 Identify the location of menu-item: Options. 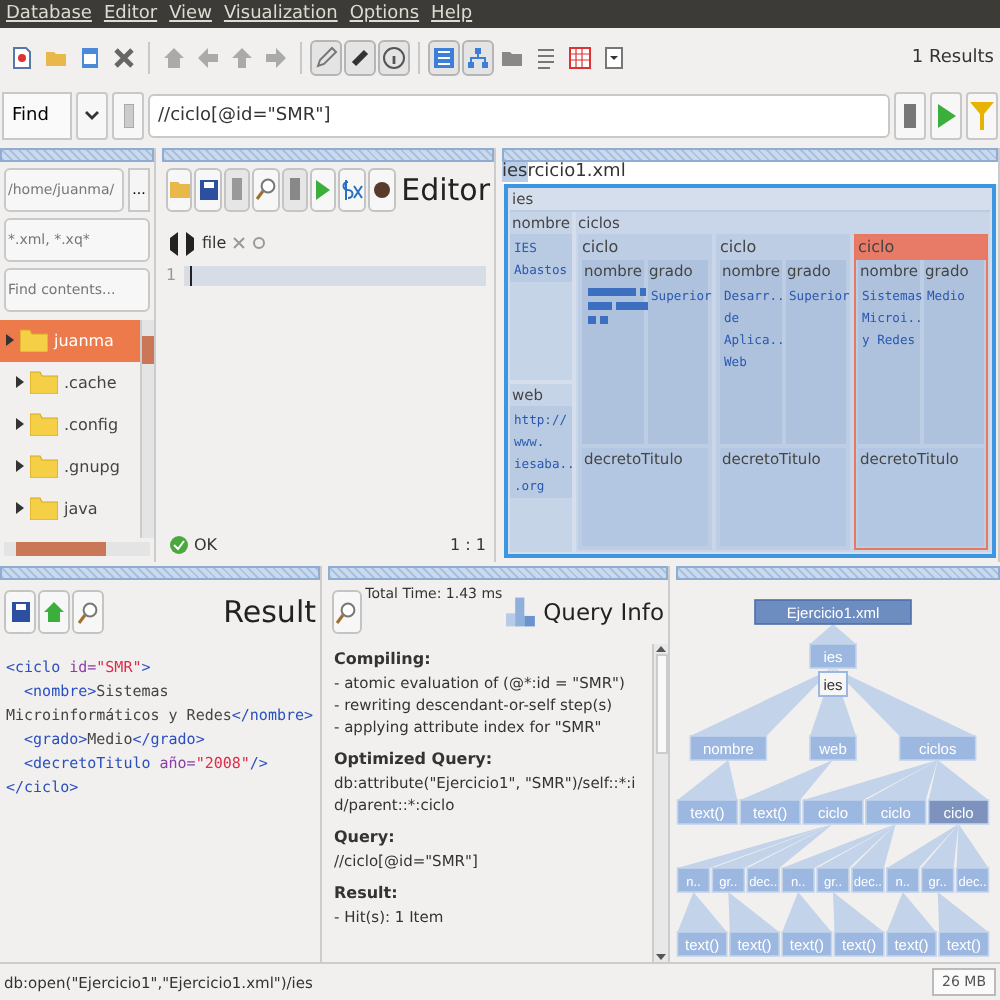
(384, 13).